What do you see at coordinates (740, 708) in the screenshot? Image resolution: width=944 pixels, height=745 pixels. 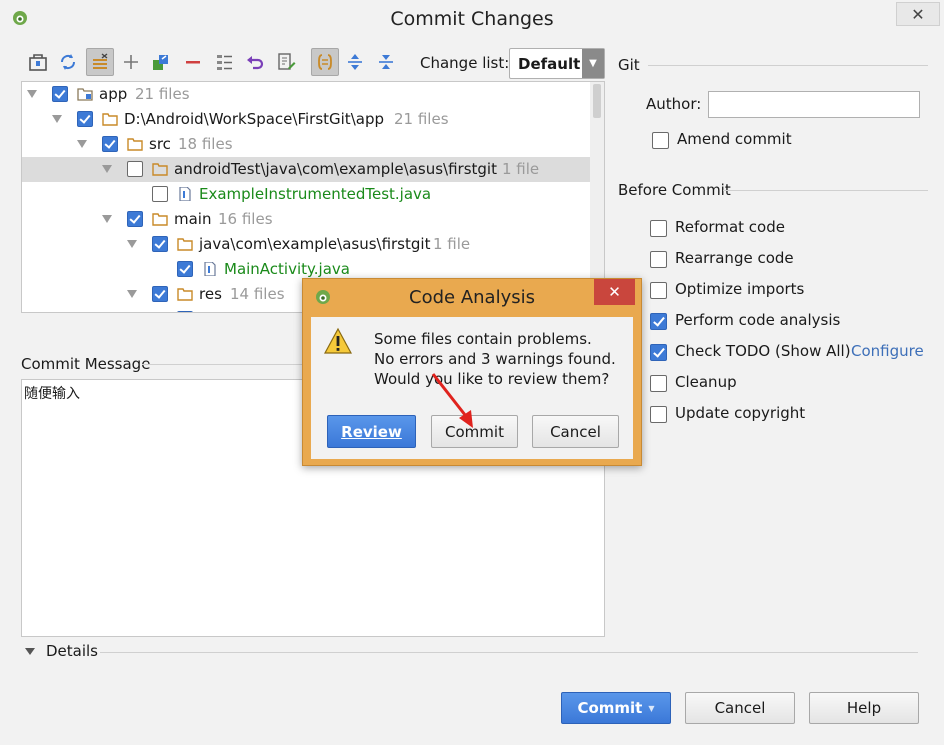 I see `cancel-button: Cancel` at bounding box center [740, 708].